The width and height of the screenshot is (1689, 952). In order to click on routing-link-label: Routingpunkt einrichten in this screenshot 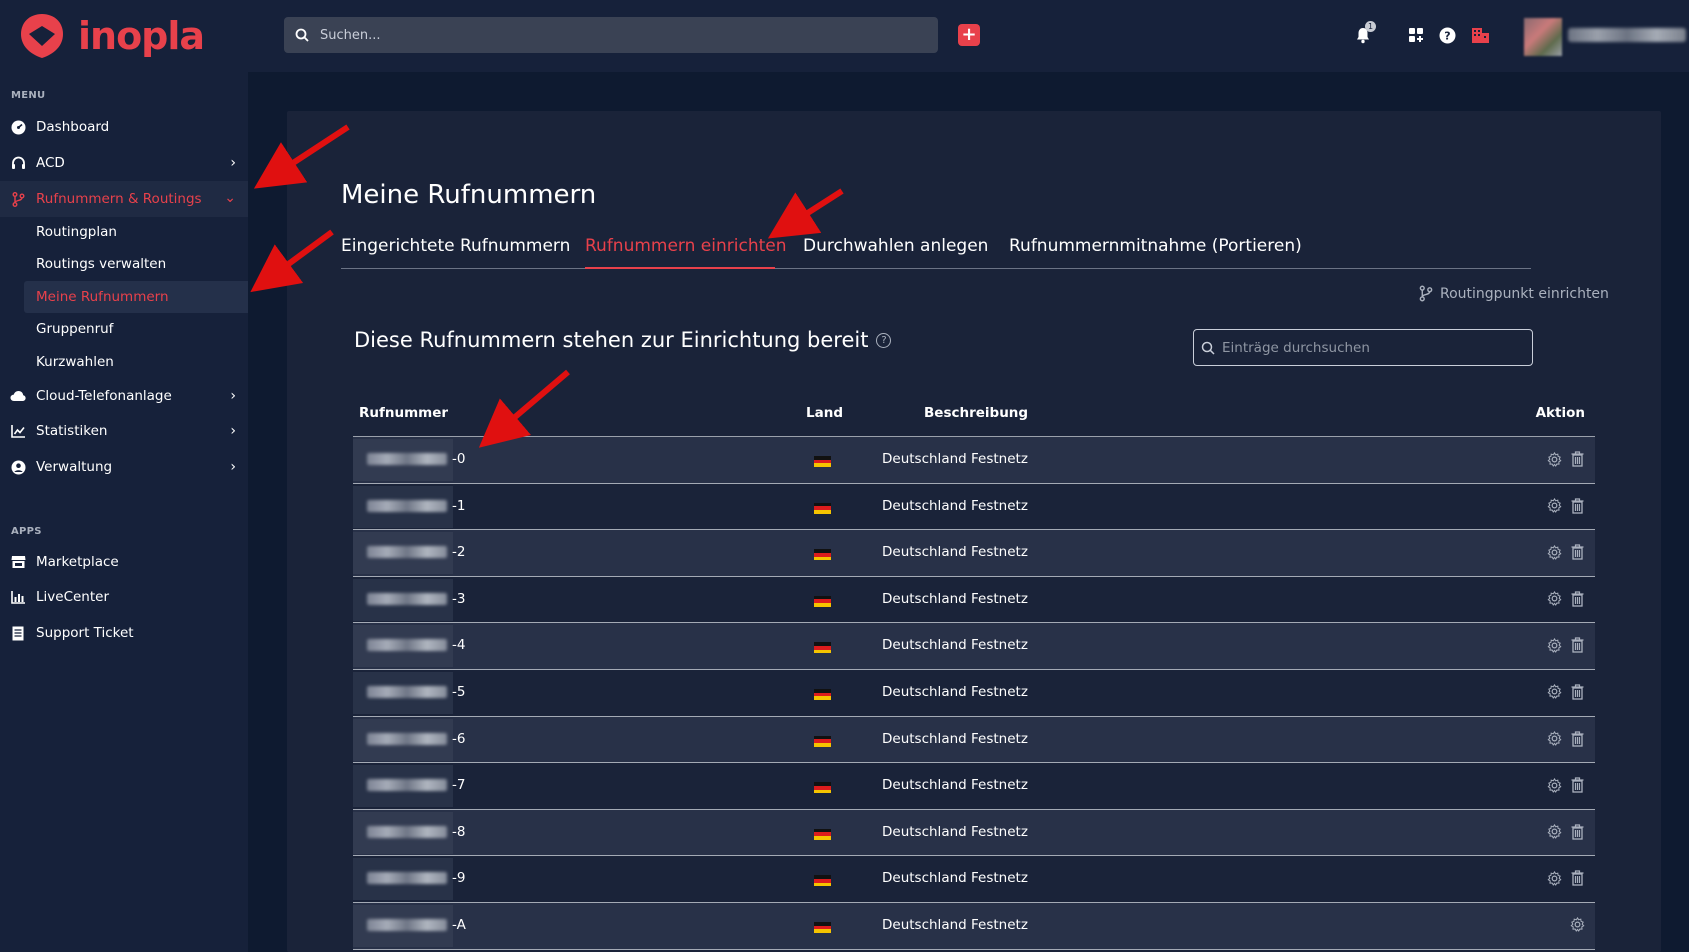, I will do `click(1524, 293)`.